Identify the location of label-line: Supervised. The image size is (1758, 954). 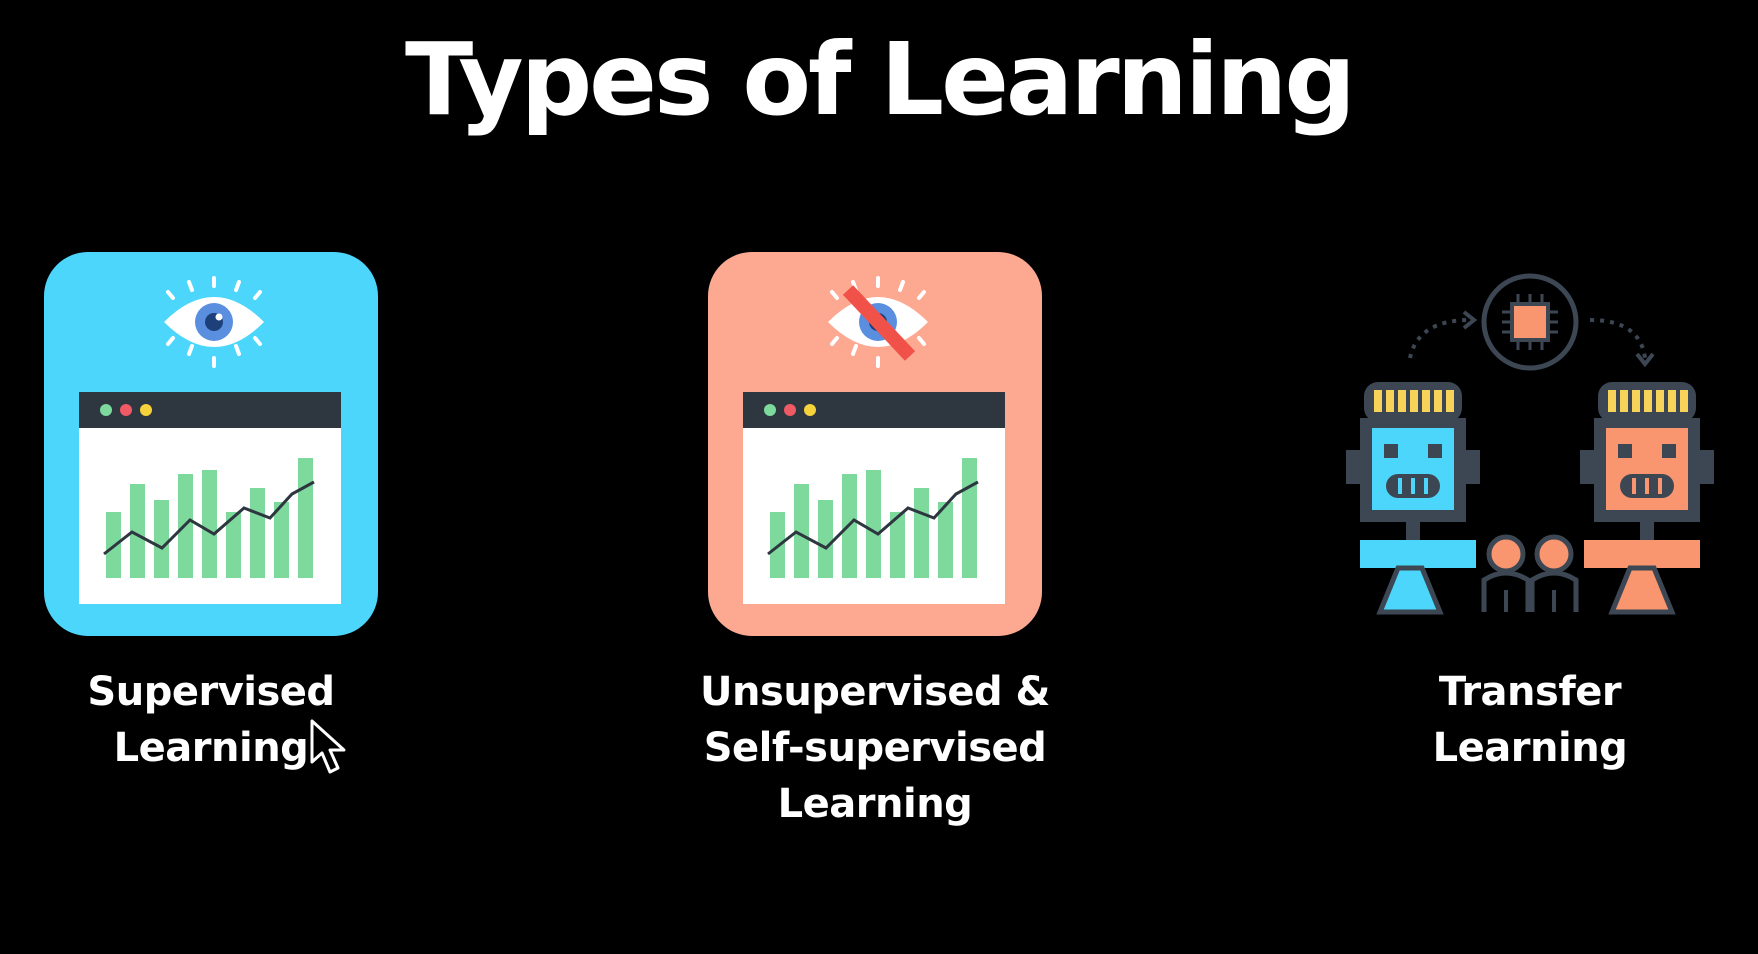
(211, 692).